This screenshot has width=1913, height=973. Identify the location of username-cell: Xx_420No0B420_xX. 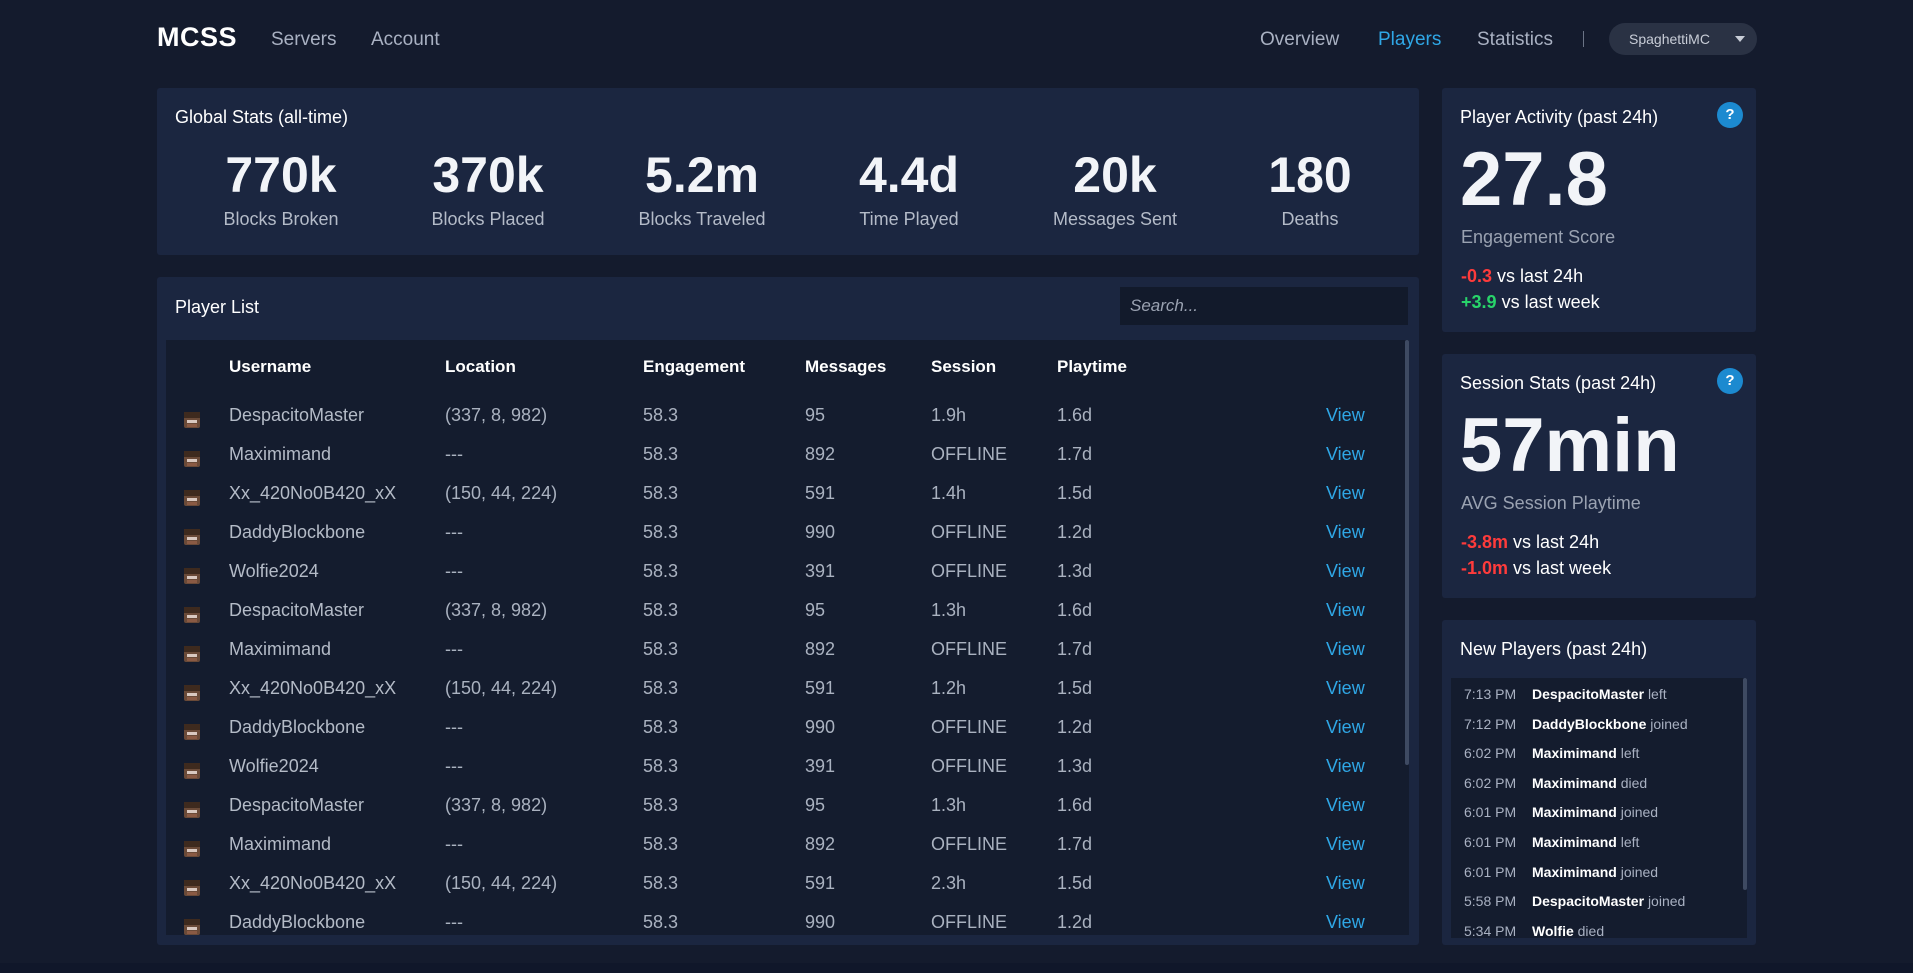
(313, 493).